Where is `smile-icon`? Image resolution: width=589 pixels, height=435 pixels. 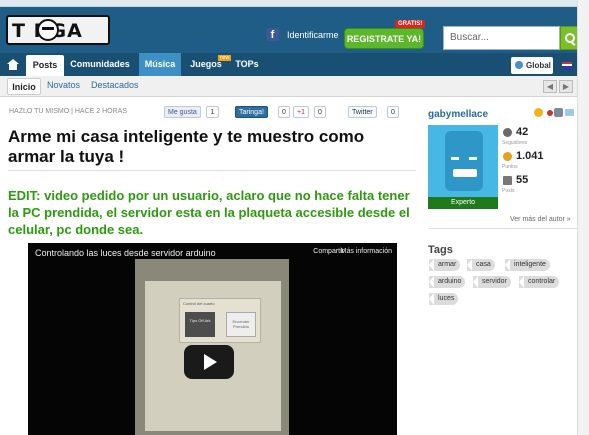 smile-icon is located at coordinates (538, 112).